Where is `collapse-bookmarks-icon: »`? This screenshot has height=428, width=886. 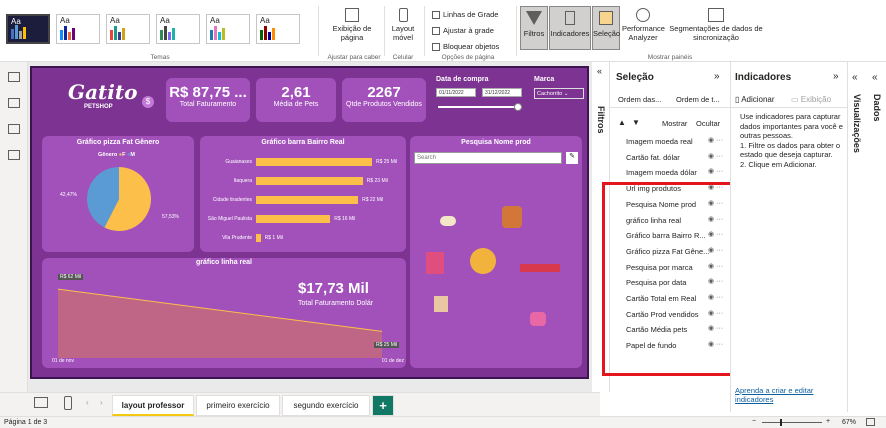 collapse-bookmarks-icon: » is located at coordinates (836, 76).